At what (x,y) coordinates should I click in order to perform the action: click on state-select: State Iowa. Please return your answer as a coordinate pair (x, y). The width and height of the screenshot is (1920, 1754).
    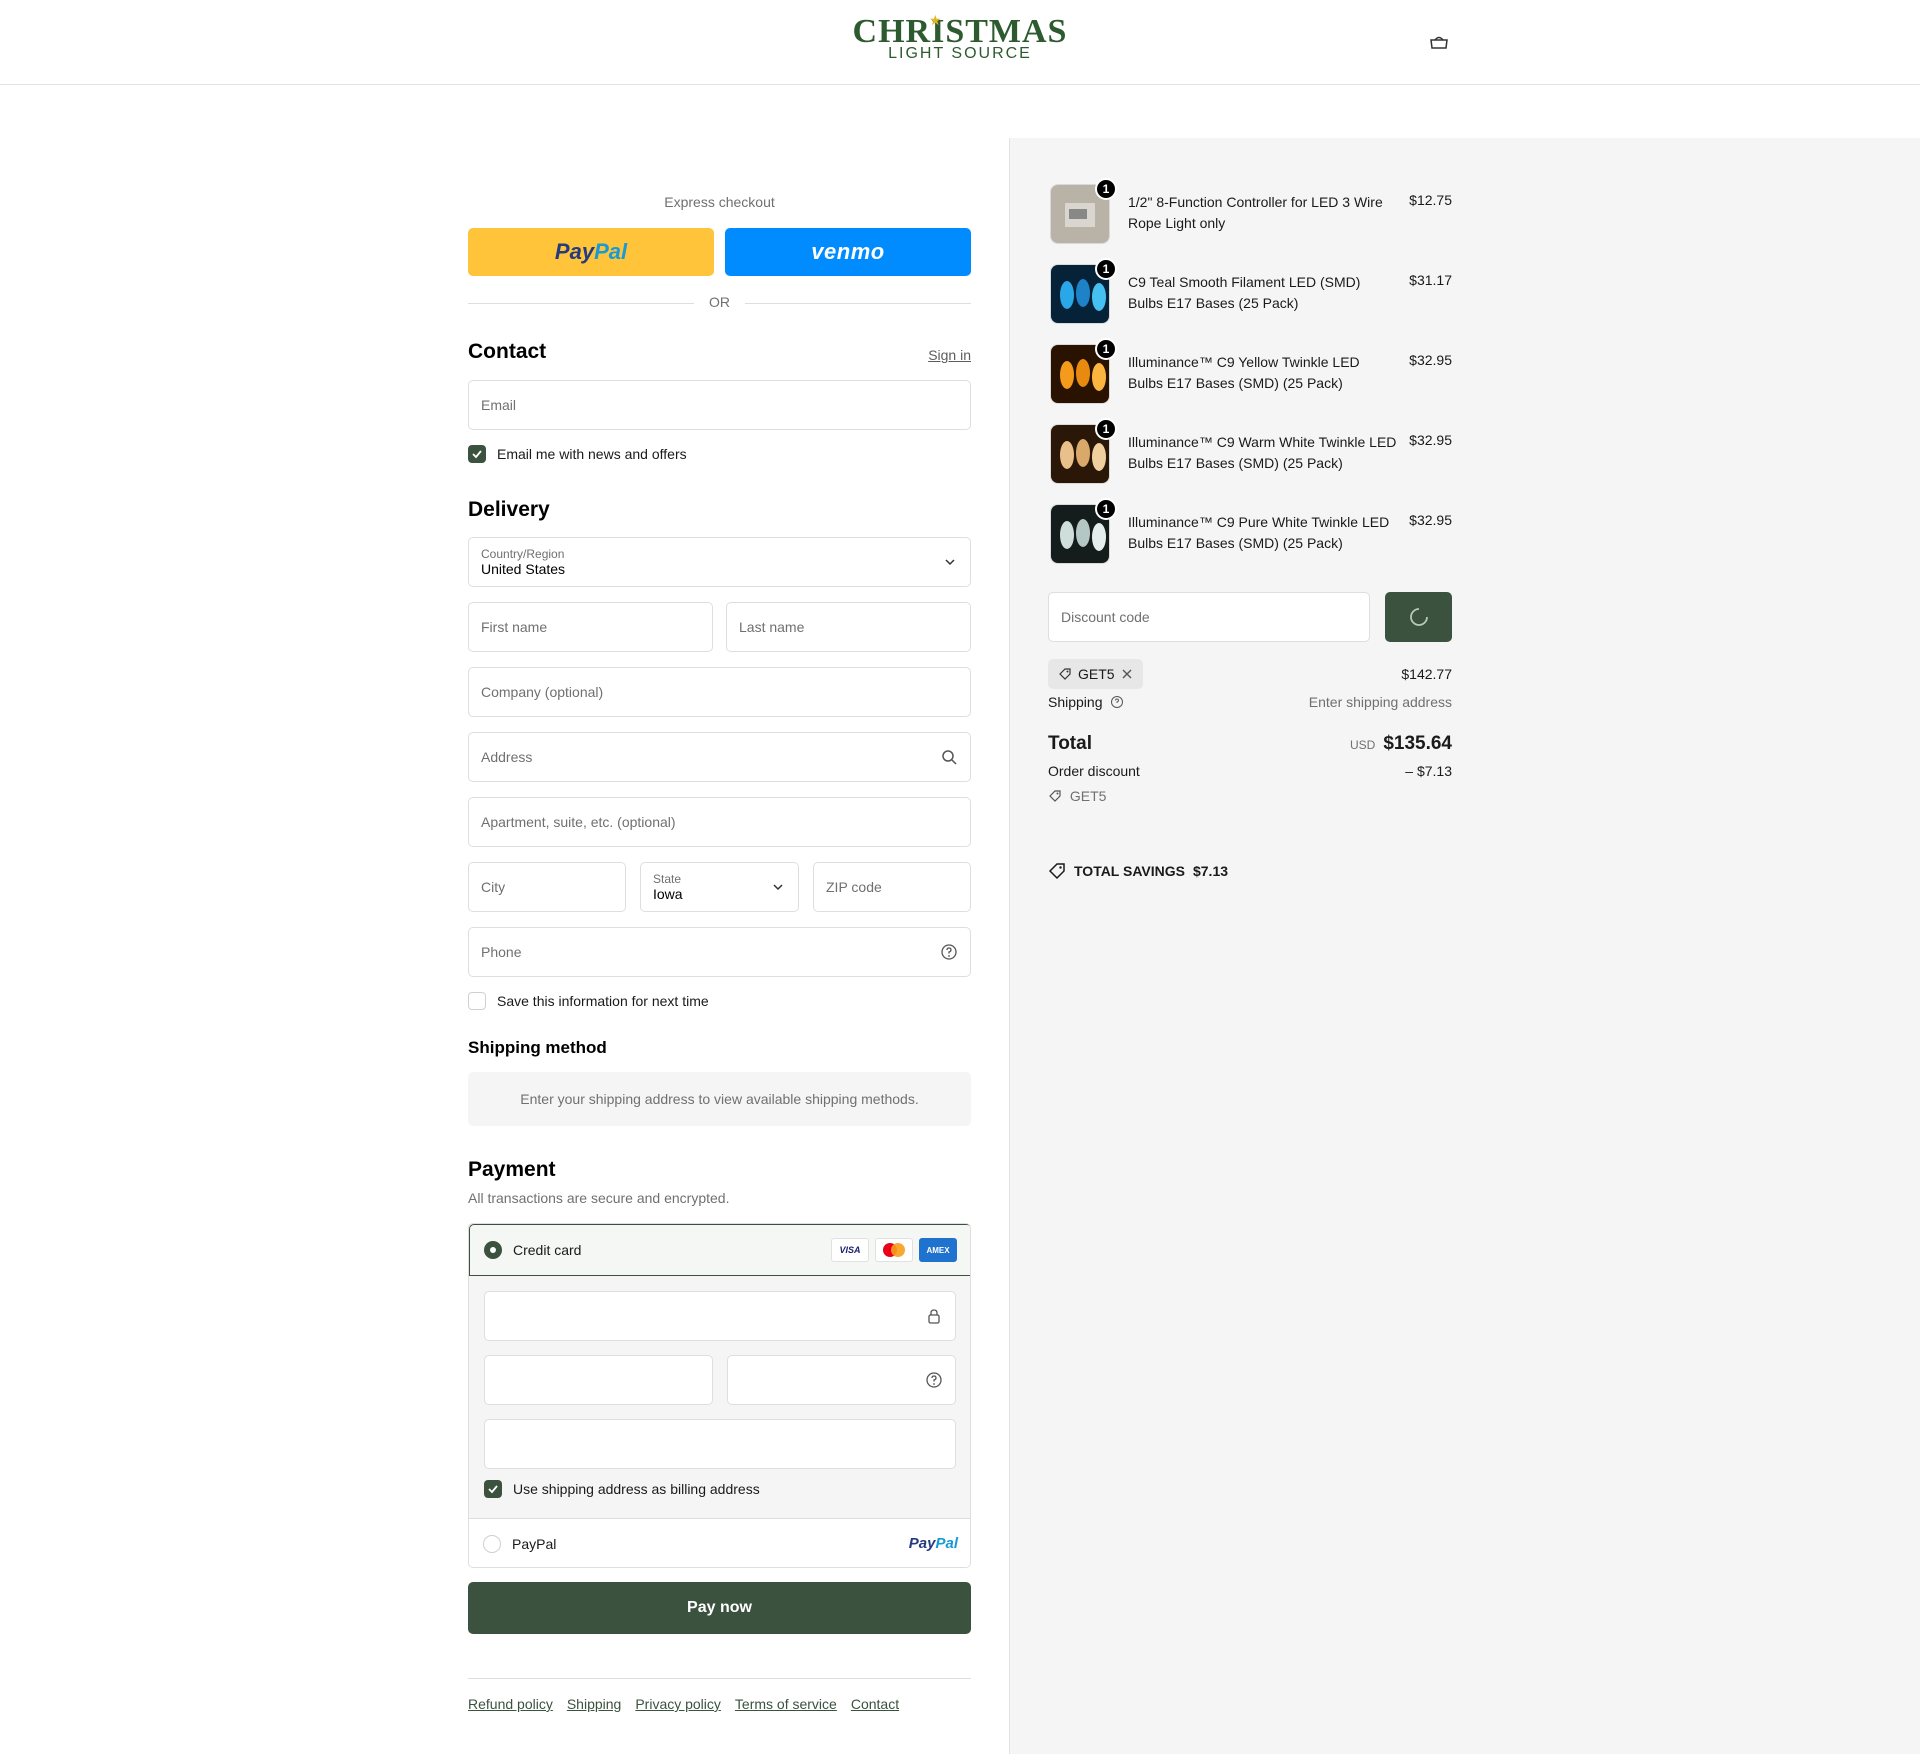
    Looking at the image, I should click on (719, 887).